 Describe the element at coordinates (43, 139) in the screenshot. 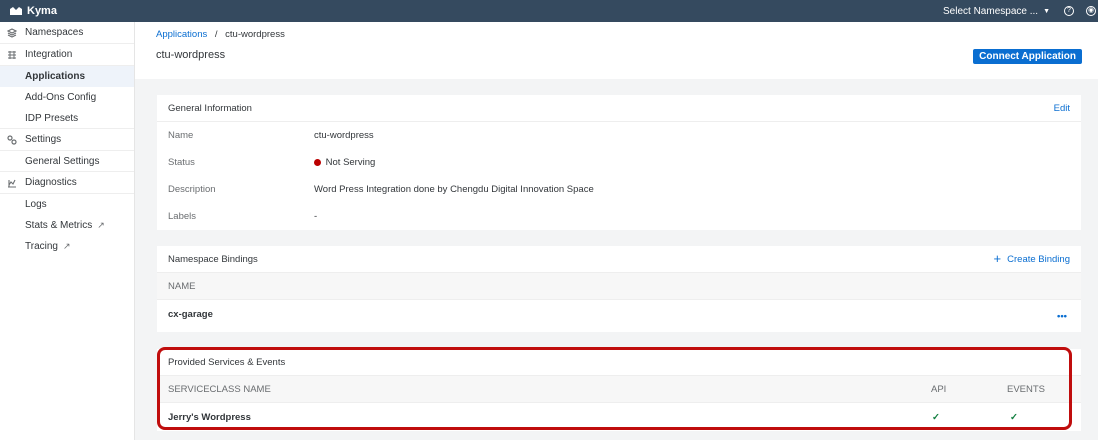

I see `sidebar-category-label: Settings` at that location.